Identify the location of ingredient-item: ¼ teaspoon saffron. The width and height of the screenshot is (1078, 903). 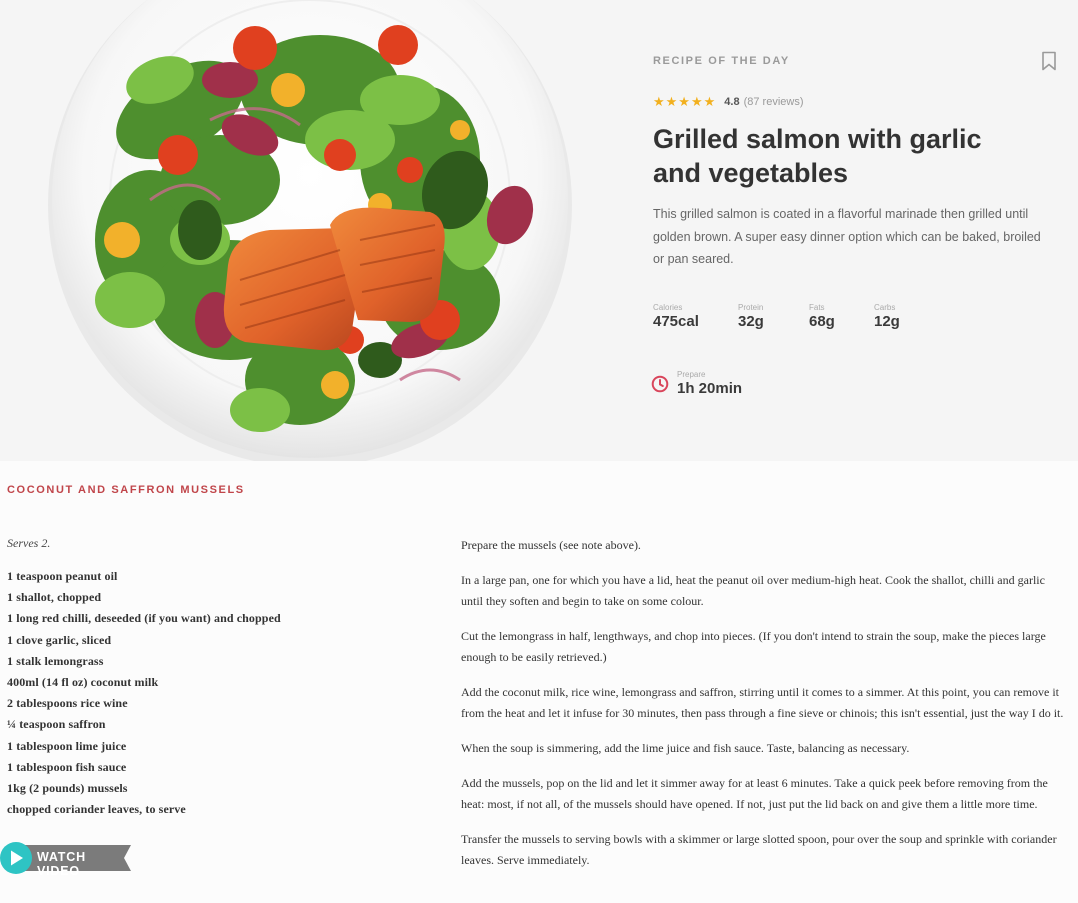
(56, 724).